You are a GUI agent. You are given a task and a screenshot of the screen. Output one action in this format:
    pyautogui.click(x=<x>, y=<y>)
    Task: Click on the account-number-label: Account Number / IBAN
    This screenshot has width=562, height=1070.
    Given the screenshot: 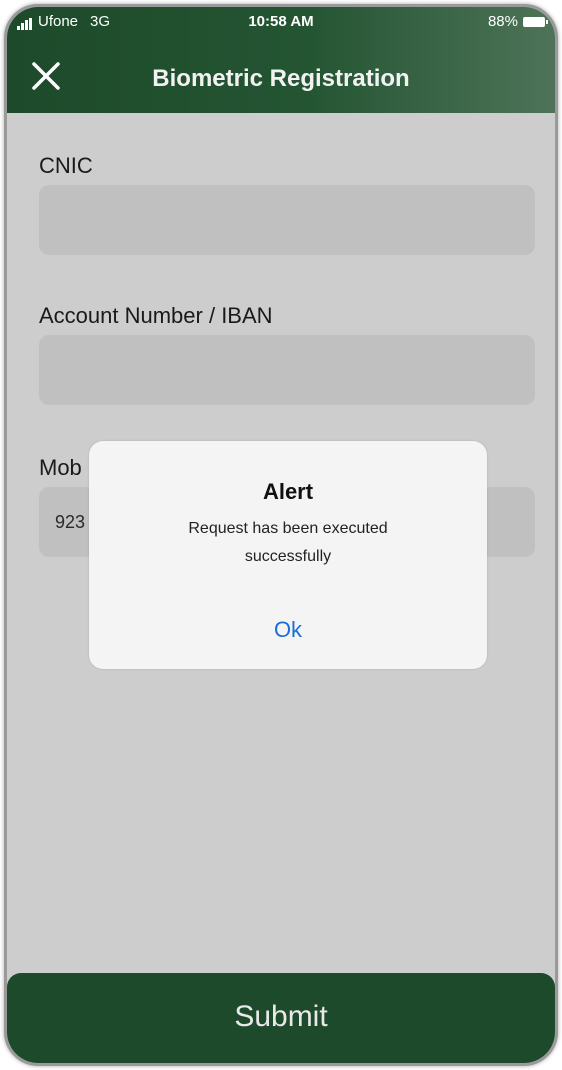 What is the action you would take?
    pyautogui.click(x=156, y=315)
    